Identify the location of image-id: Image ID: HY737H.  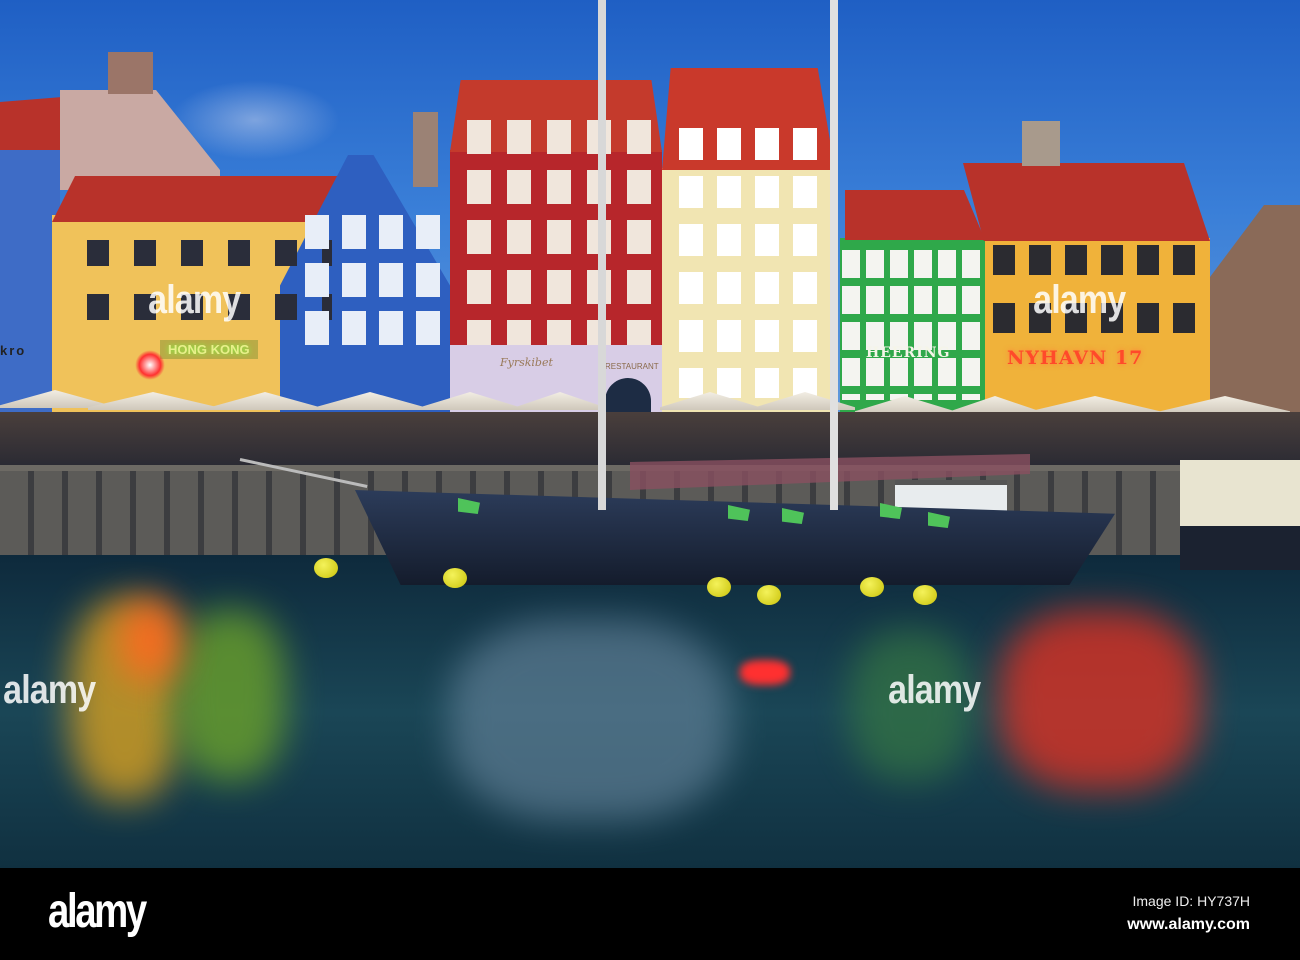
(1191, 901).